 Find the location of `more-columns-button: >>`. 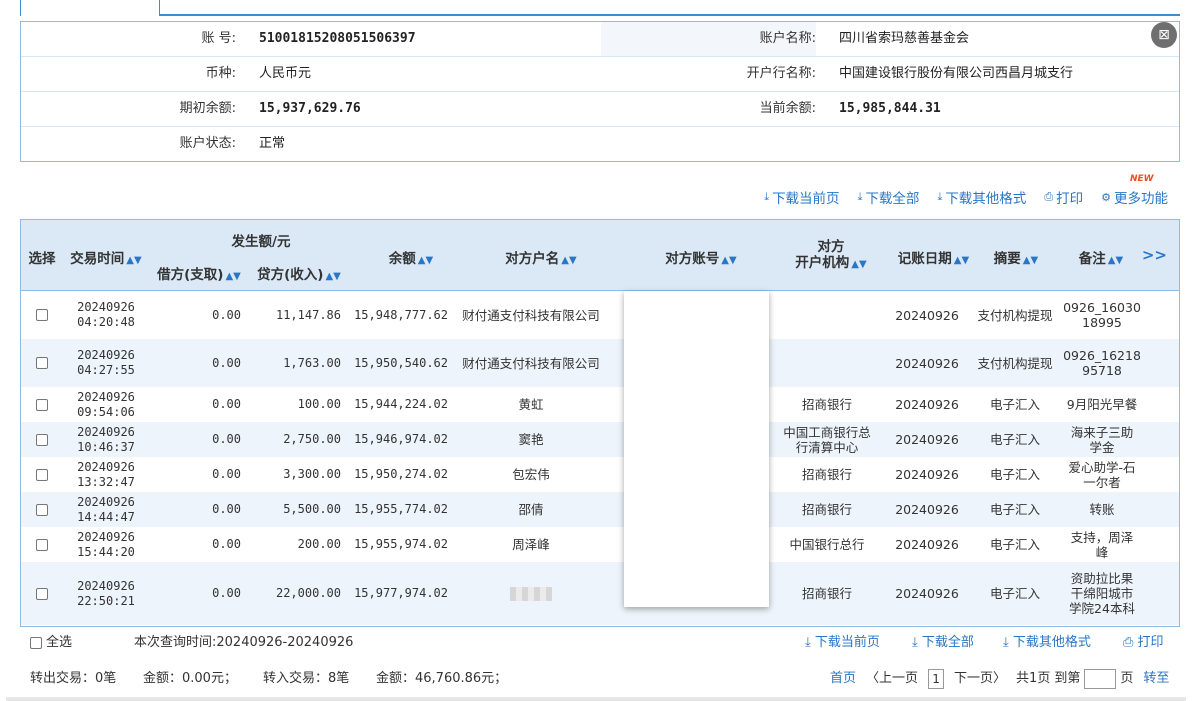

more-columns-button: >> is located at coordinates (1154, 255).